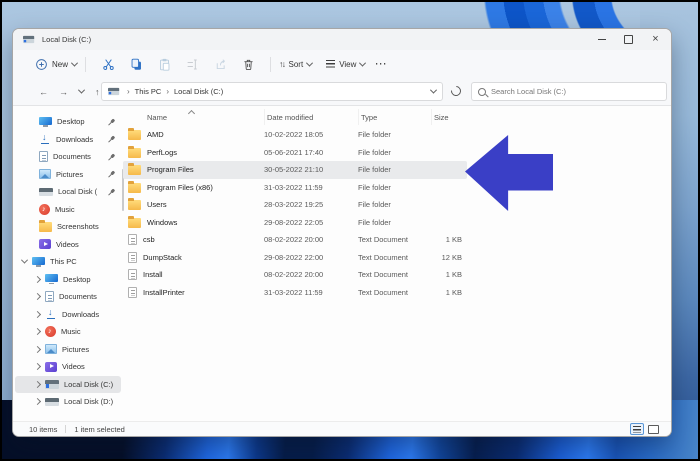 The width and height of the screenshot is (700, 461). I want to click on file-size-cell: 1 KB, so click(453, 275).